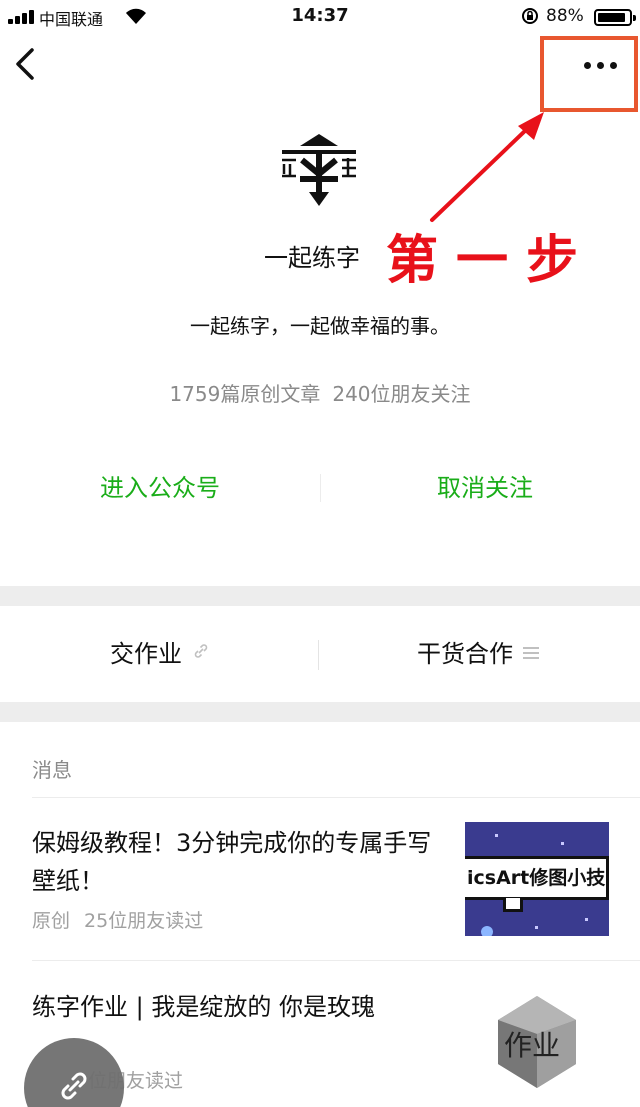  I want to click on rotation-lock-icon, so click(530, 16).